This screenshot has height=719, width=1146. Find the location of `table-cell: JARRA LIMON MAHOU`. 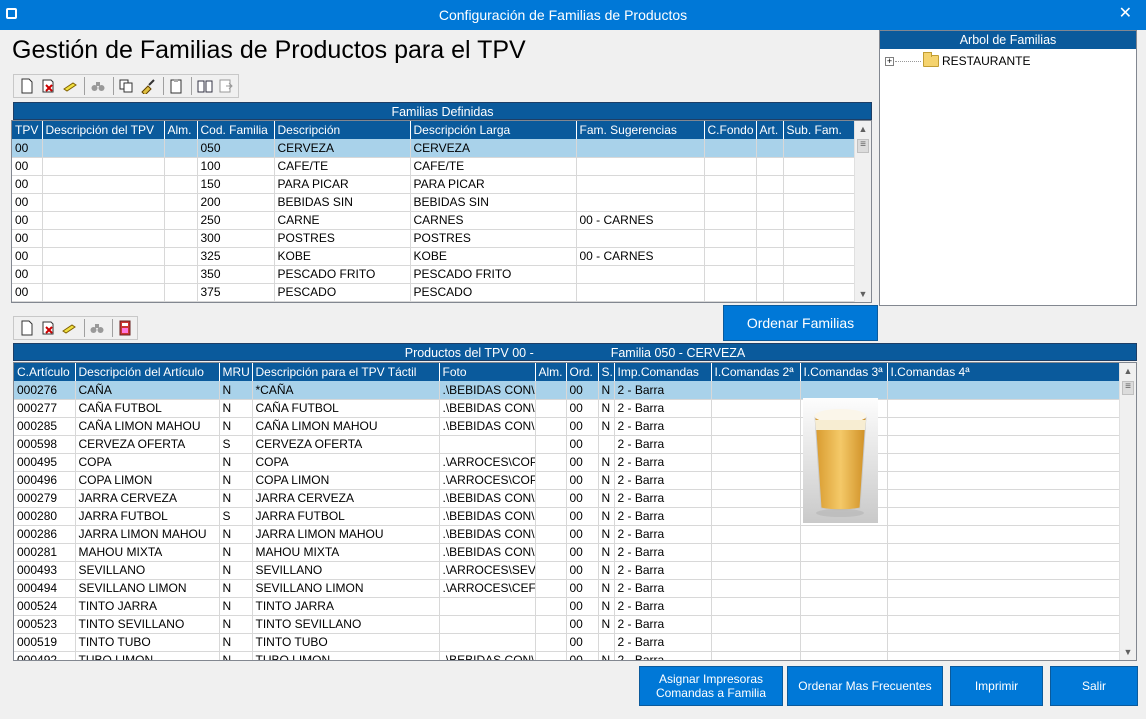

table-cell: JARRA LIMON MAHOU is located at coordinates (346, 534).